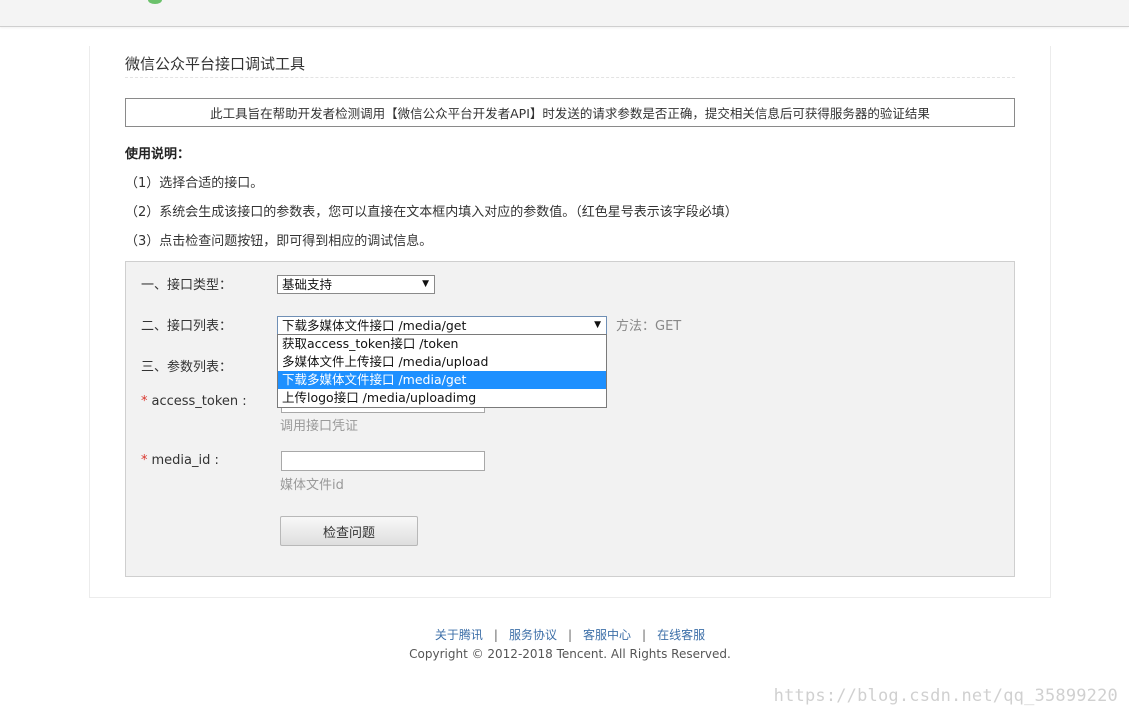 Image resolution: width=1129 pixels, height=716 pixels. I want to click on interface-type-value: 基础支持, so click(307, 284).